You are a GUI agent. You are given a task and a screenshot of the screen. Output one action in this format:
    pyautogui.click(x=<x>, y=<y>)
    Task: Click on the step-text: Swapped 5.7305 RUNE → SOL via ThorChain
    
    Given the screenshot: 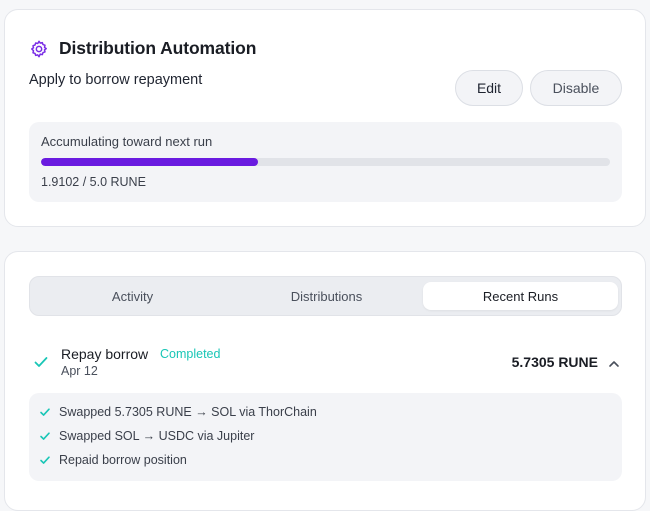 What is the action you would take?
    pyautogui.click(x=188, y=412)
    